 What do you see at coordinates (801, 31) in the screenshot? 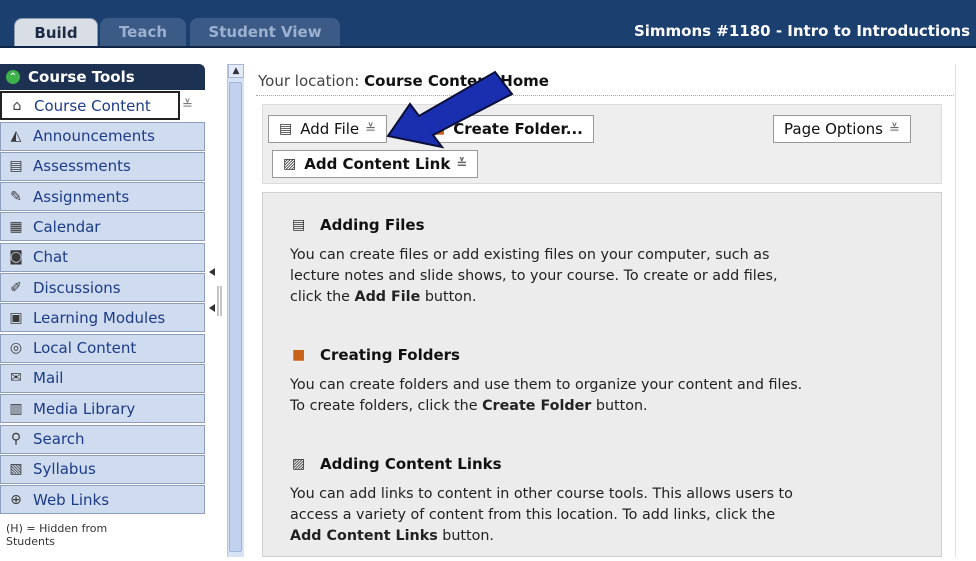
I see `course-title: Simmons #1180 - Intro to Introductions` at bounding box center [801, 31].